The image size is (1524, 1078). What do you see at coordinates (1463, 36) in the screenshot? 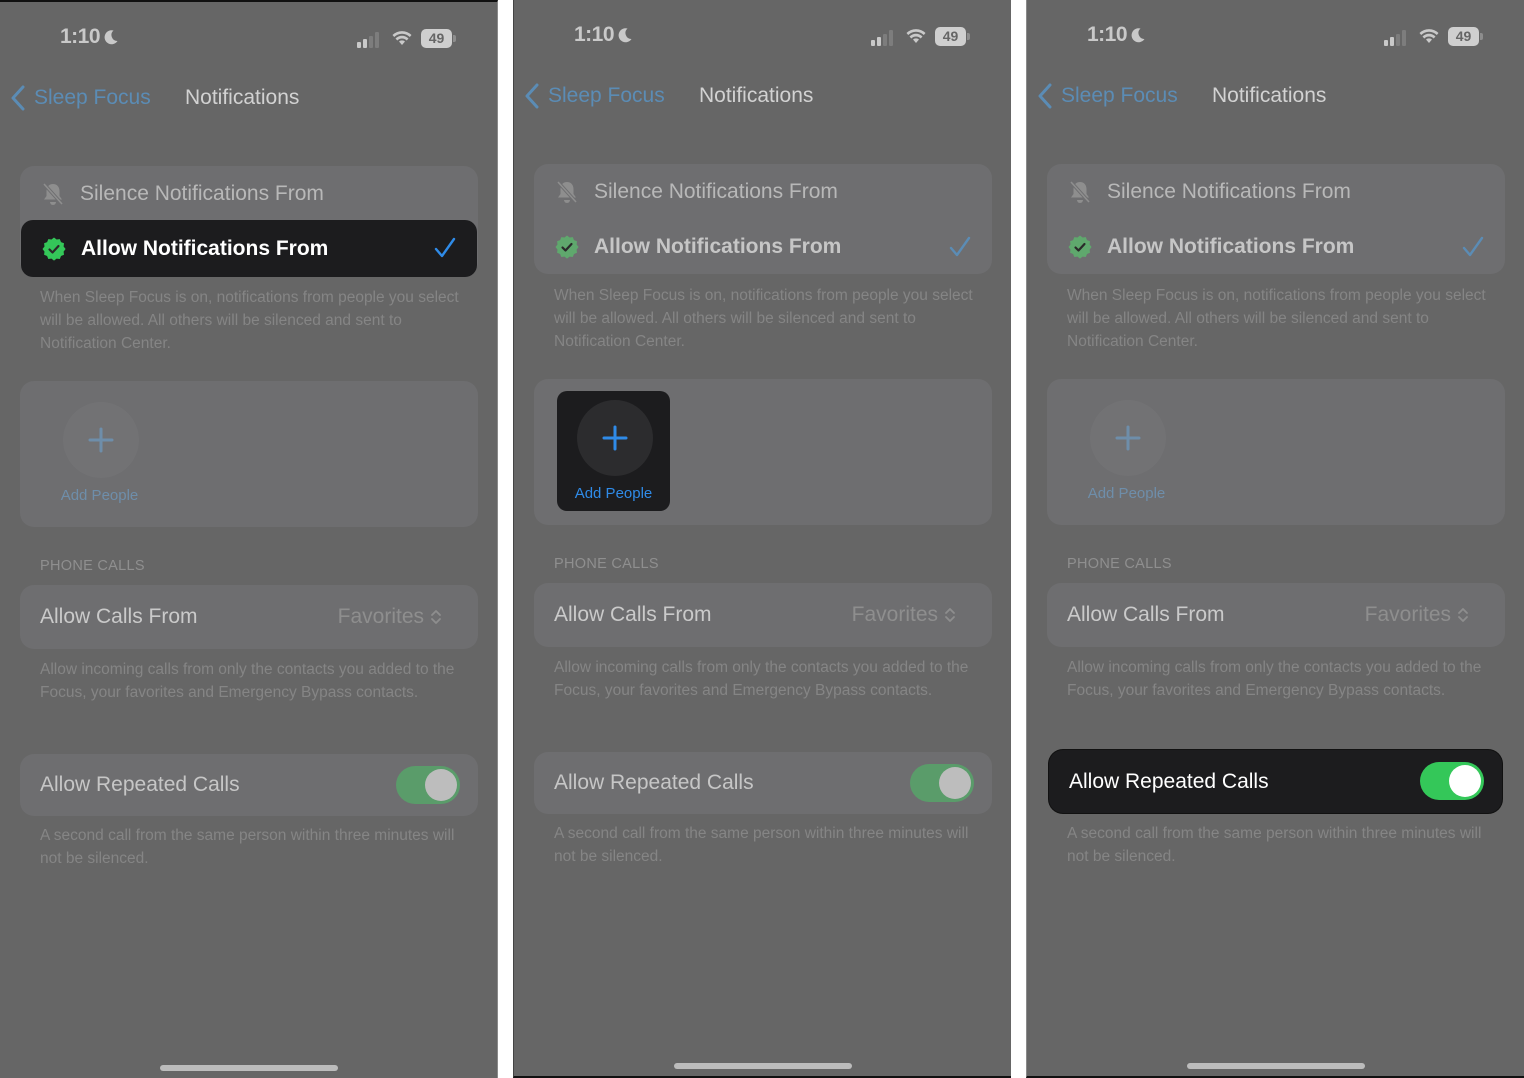
I see `battery-level: 49` at bounding box center [1463, 36].